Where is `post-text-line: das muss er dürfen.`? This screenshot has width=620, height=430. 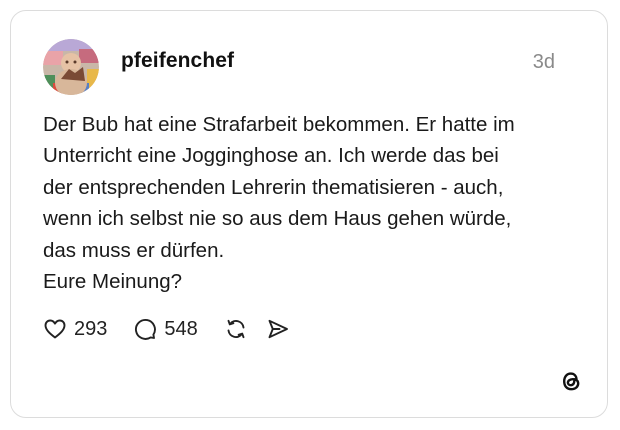
post-text-line: das muss er dürfen. is located at coordinates (134, 250).